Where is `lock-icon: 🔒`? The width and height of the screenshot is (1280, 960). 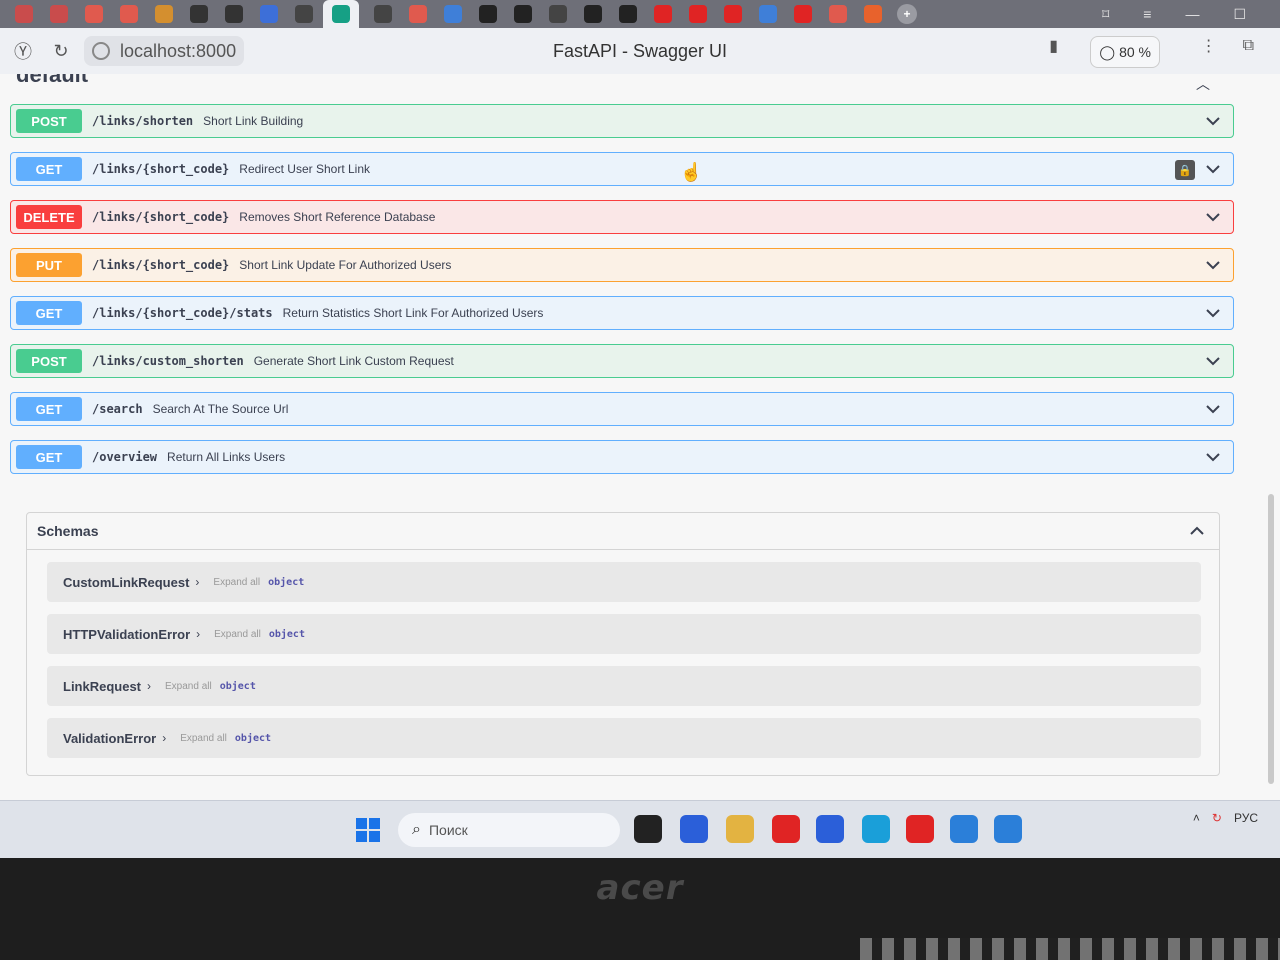 lock-icon: 🔒 is located at coordinates (1185, 170).